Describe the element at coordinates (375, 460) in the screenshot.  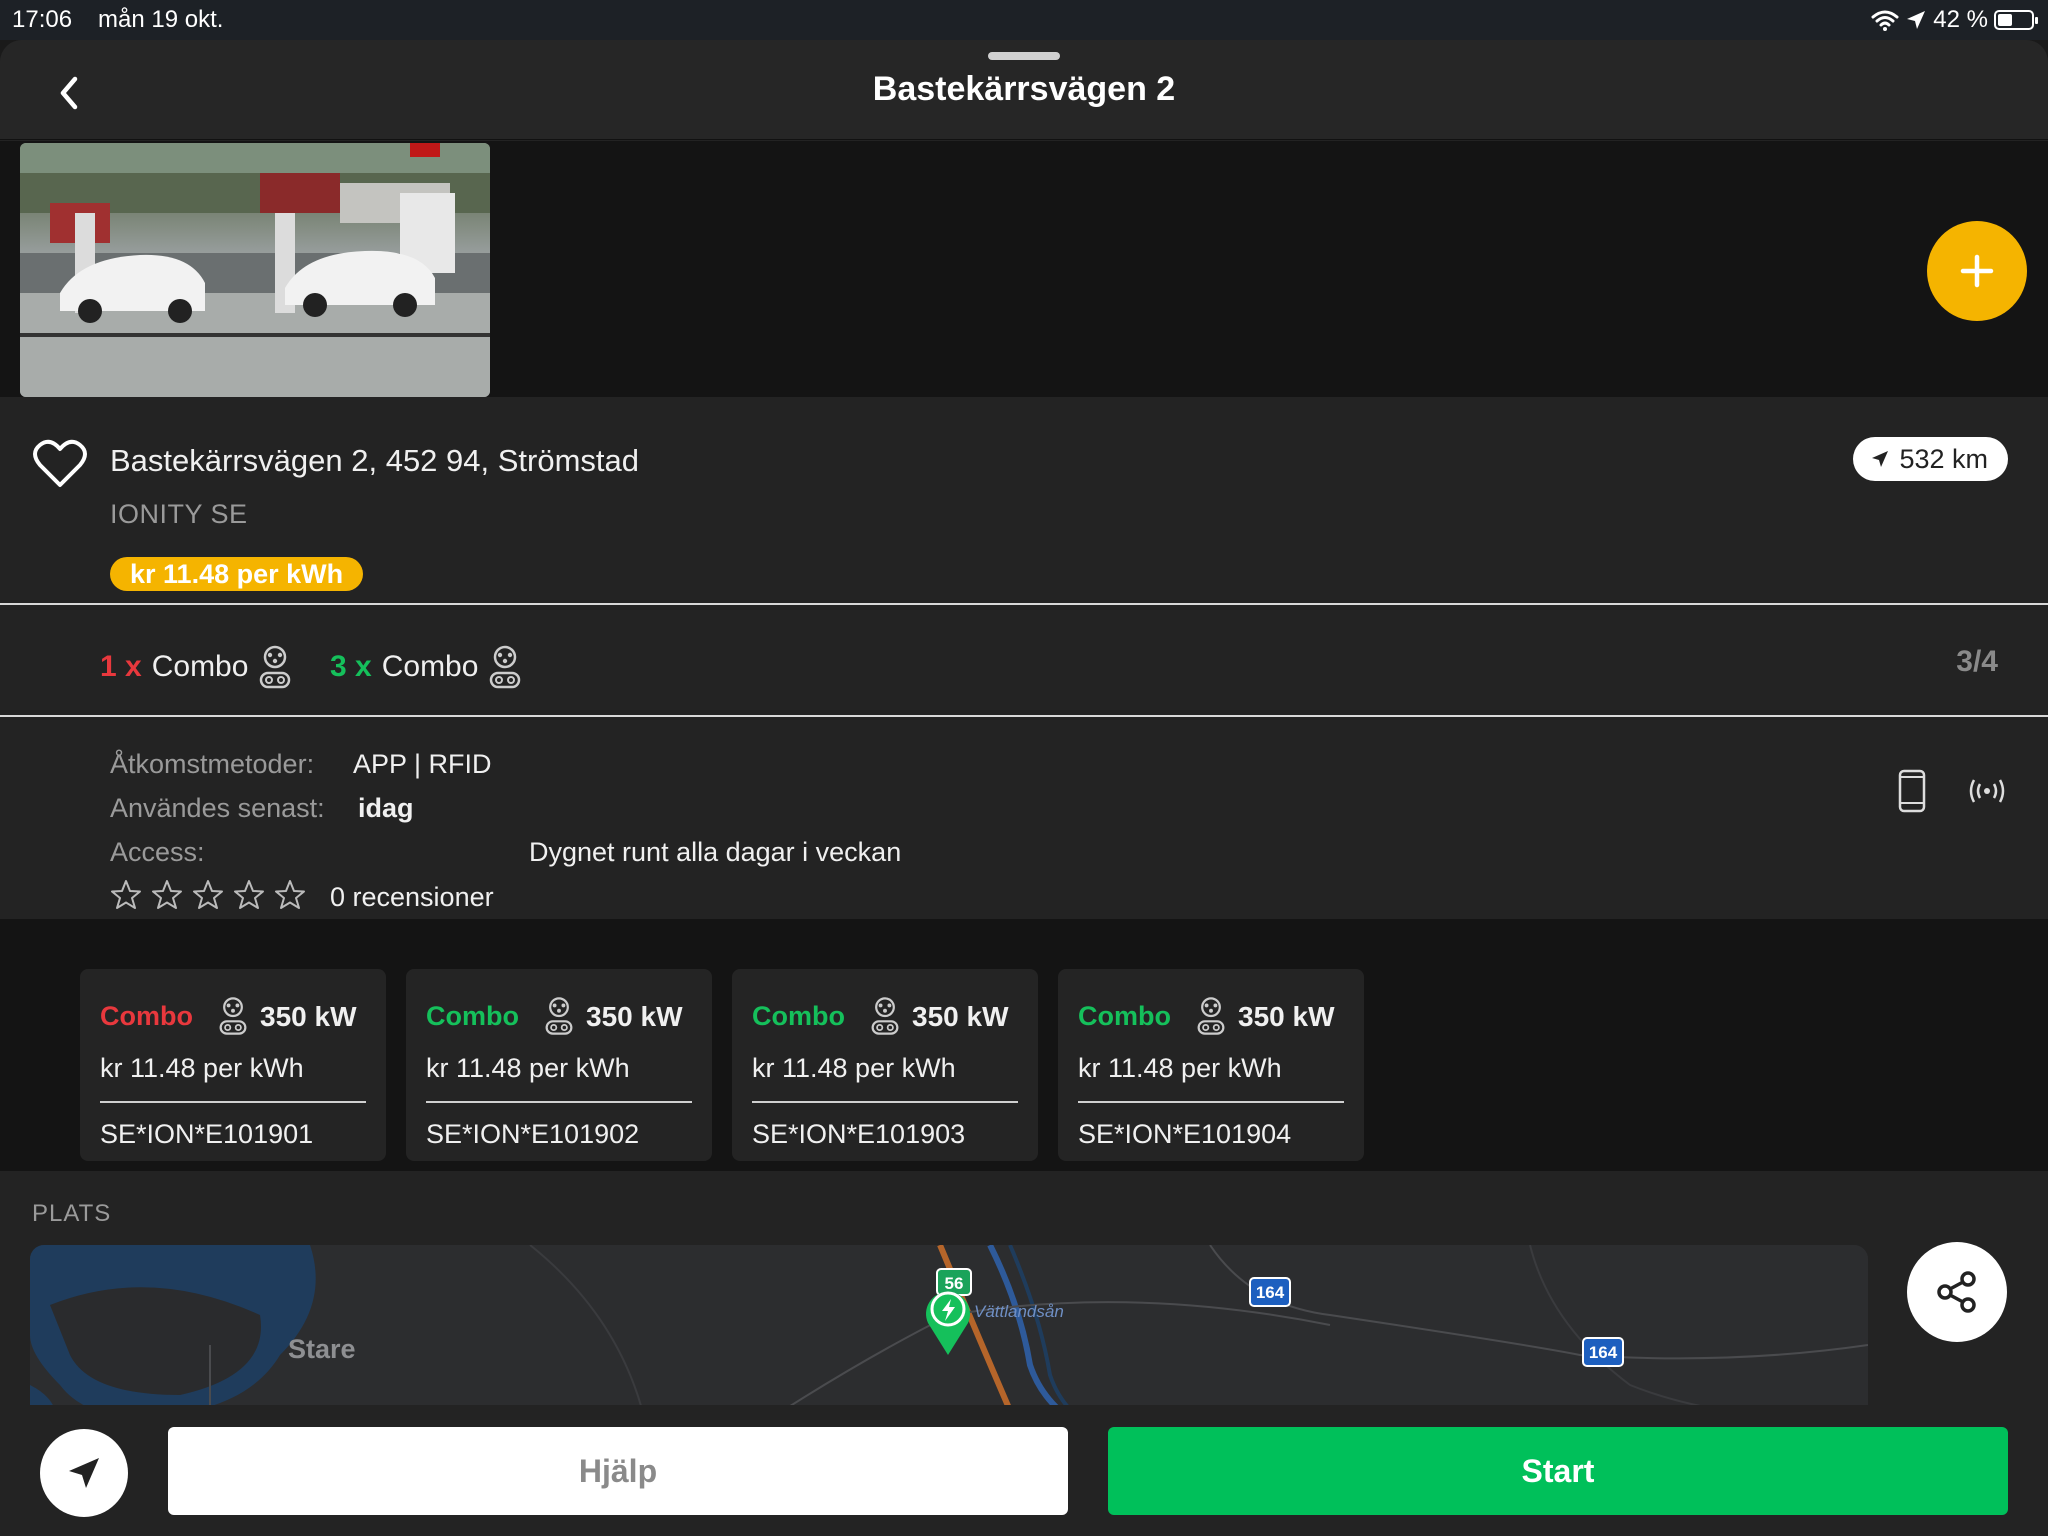
I see `station-address: Bastekärrsvägen 2, 452 94, Strömstad` at that location.